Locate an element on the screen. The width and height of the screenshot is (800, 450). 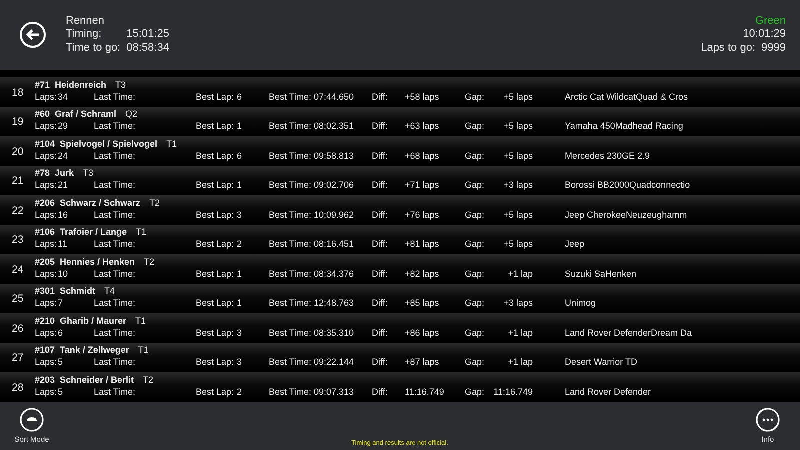
vehicle-name: Borossi BB2000Quadconnectio is located at coordinates (627, 185).